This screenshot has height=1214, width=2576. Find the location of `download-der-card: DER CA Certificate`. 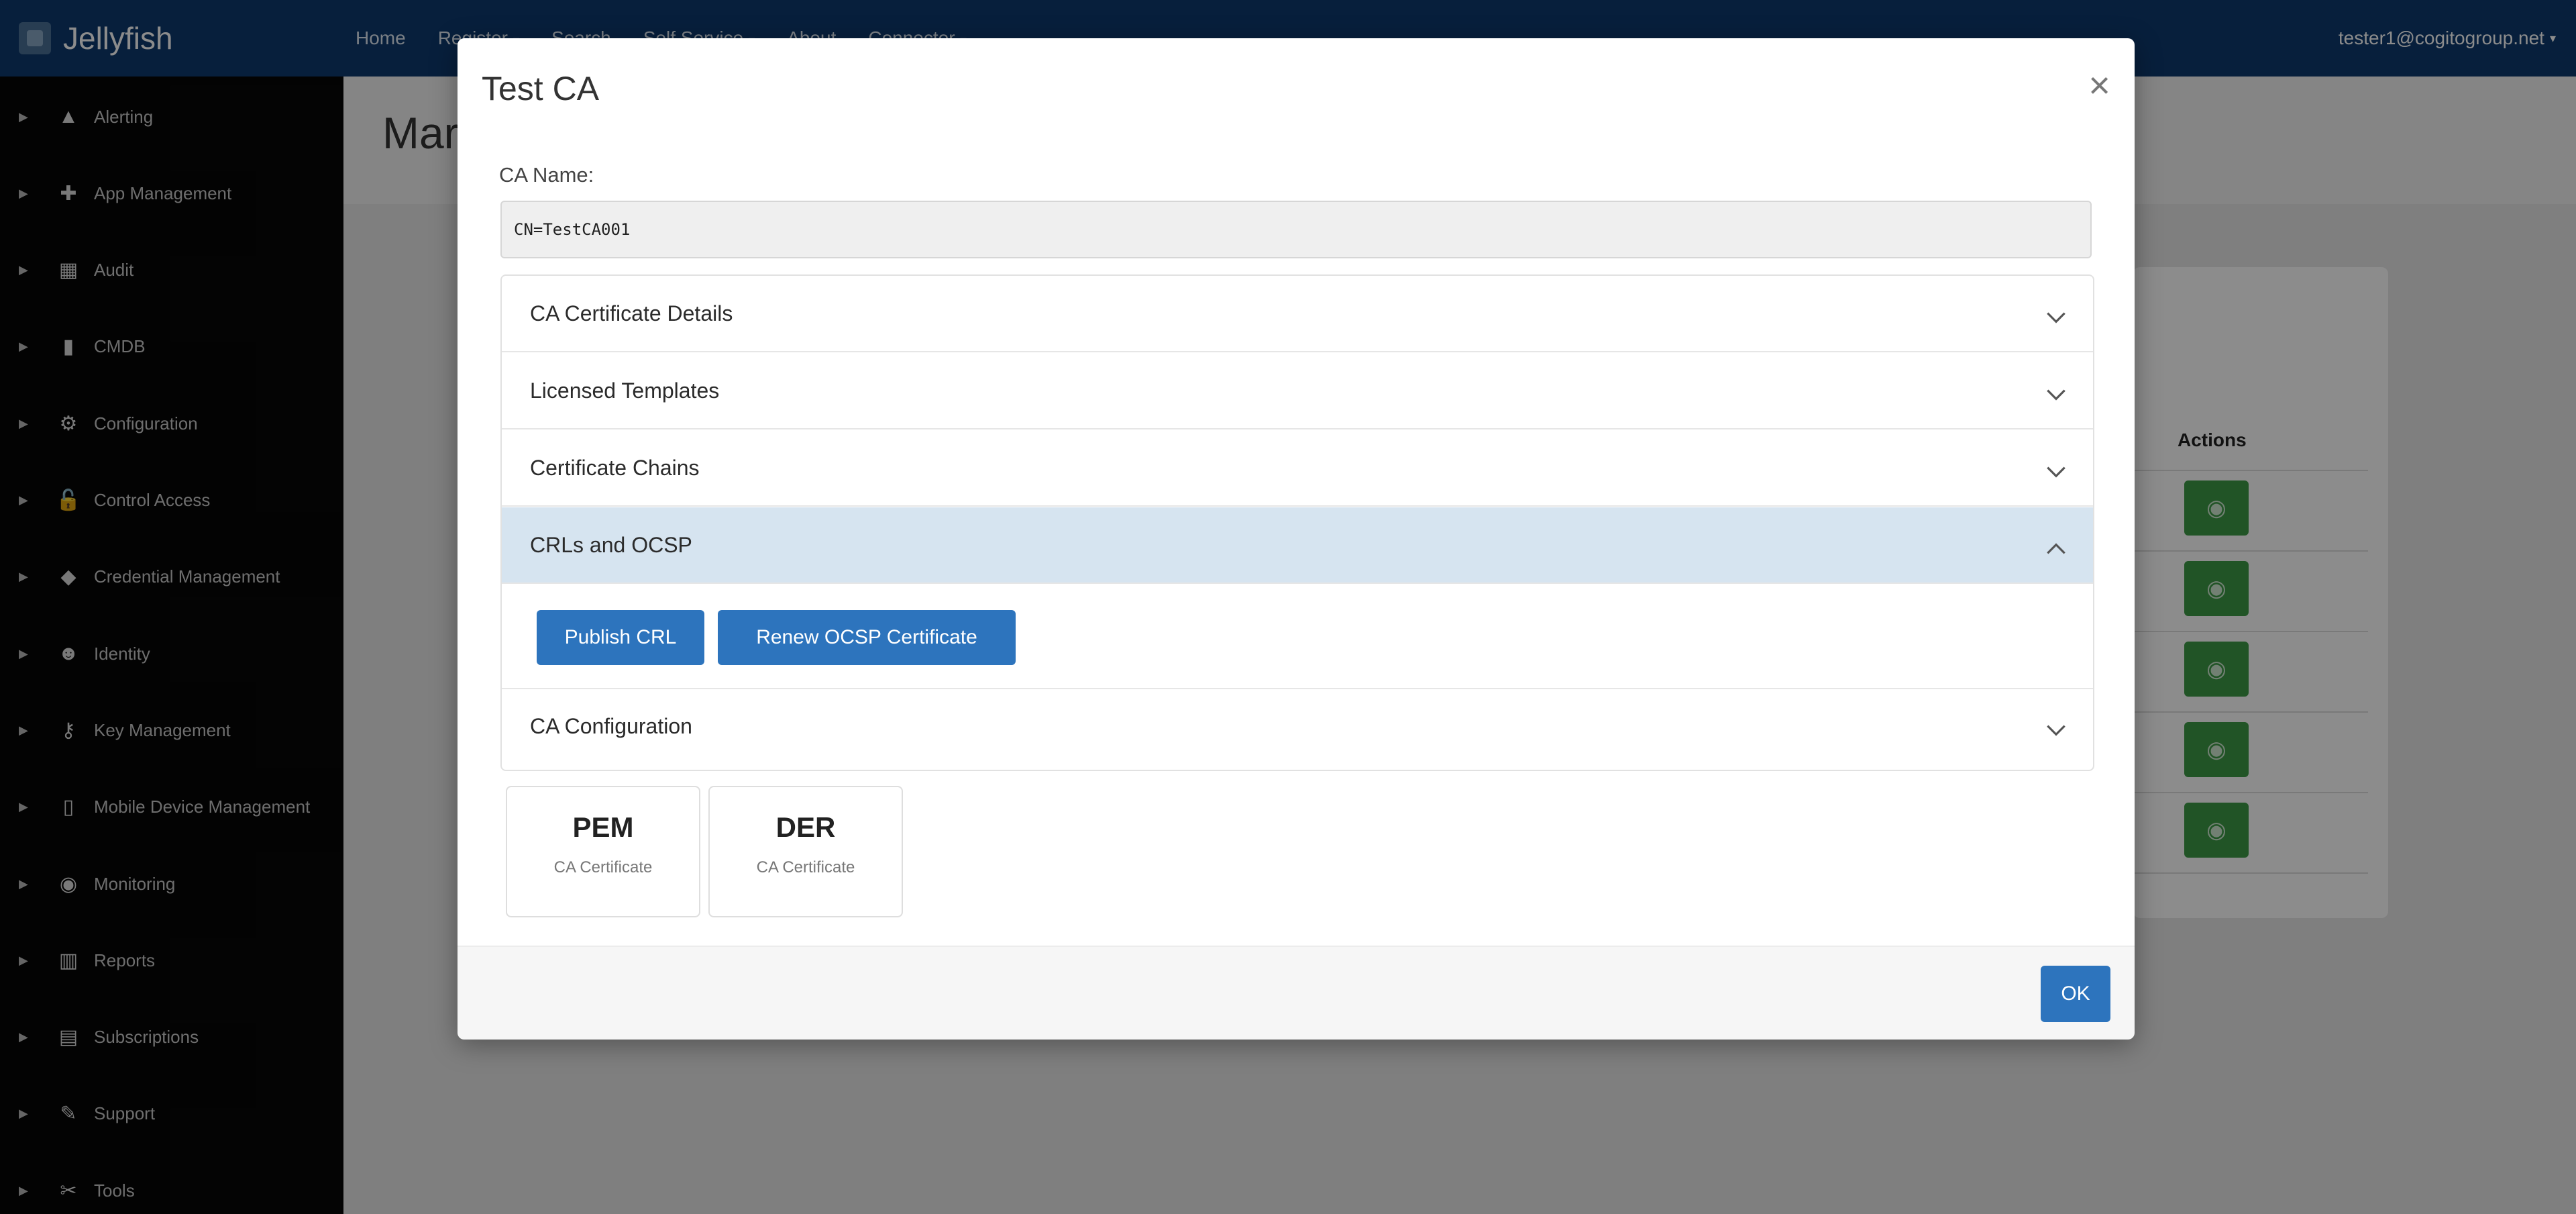

download-der-card: DER CA Certificate is located at coordinates (805, 851).